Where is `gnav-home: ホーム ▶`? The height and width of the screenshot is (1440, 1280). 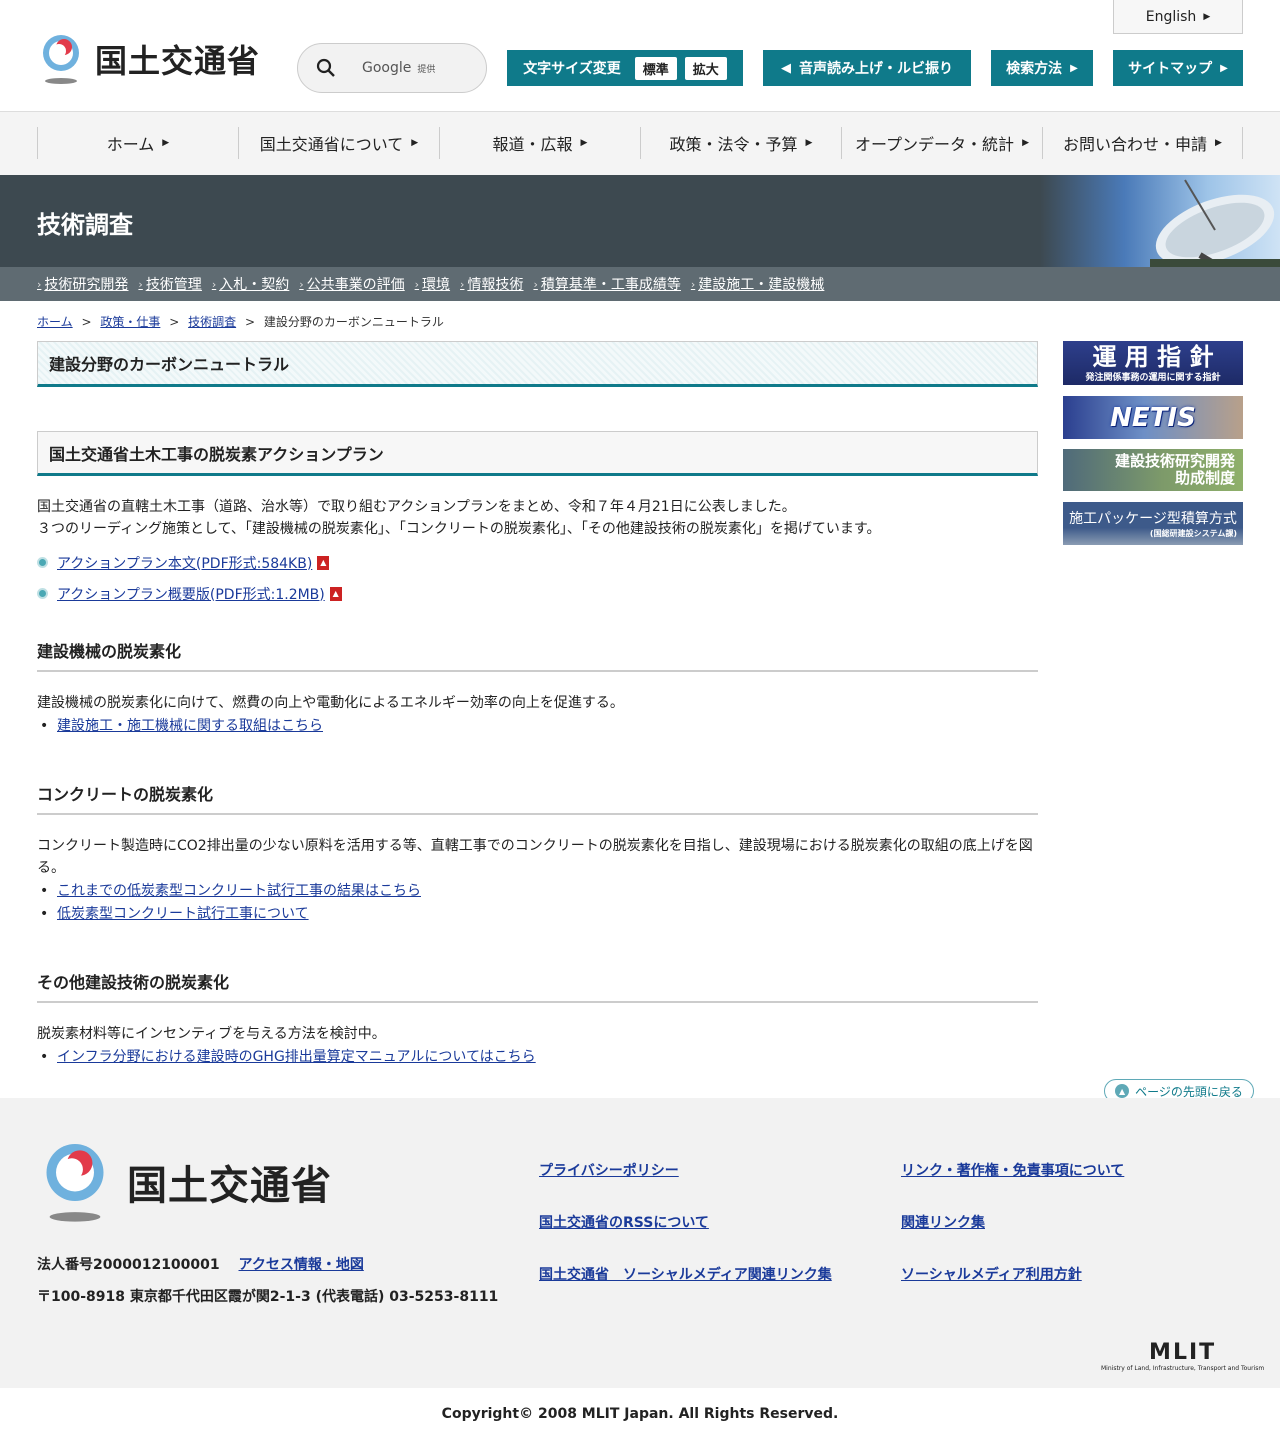 gnav-home: ホーム ▶ is located at coordinates (137, 143).